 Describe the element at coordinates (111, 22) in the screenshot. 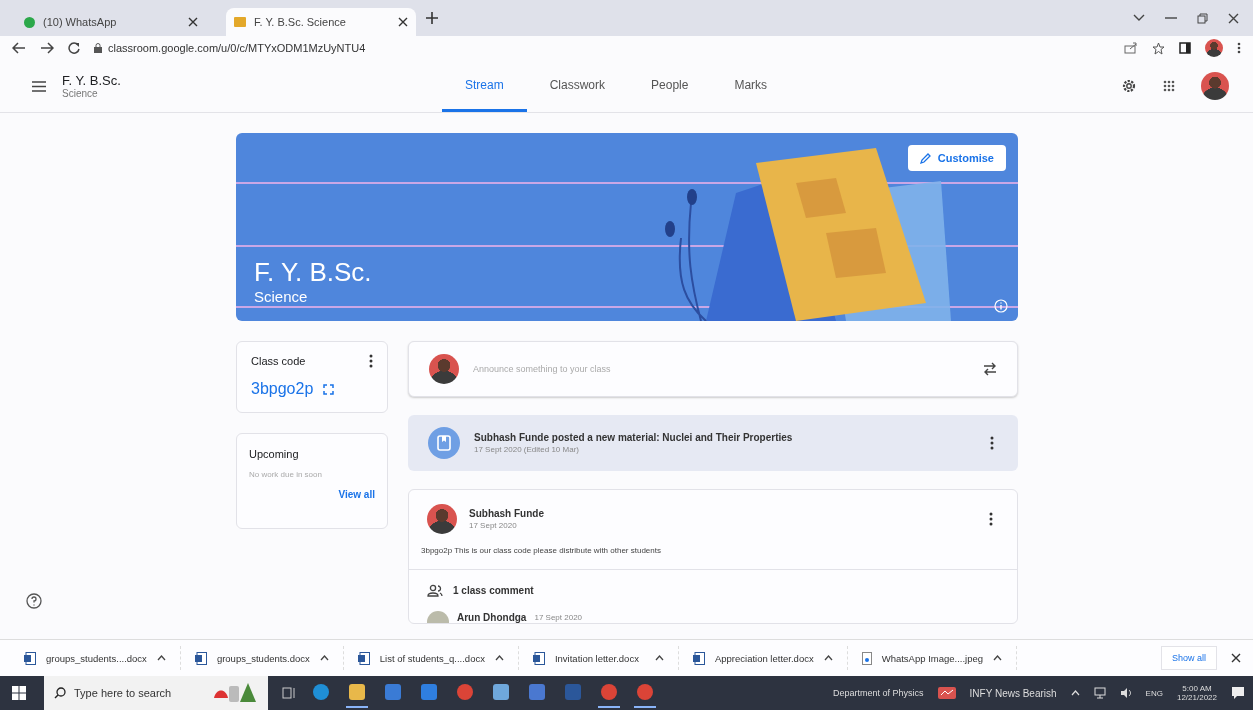

I see `browser-tab: (10) WhatsApp` at that location.